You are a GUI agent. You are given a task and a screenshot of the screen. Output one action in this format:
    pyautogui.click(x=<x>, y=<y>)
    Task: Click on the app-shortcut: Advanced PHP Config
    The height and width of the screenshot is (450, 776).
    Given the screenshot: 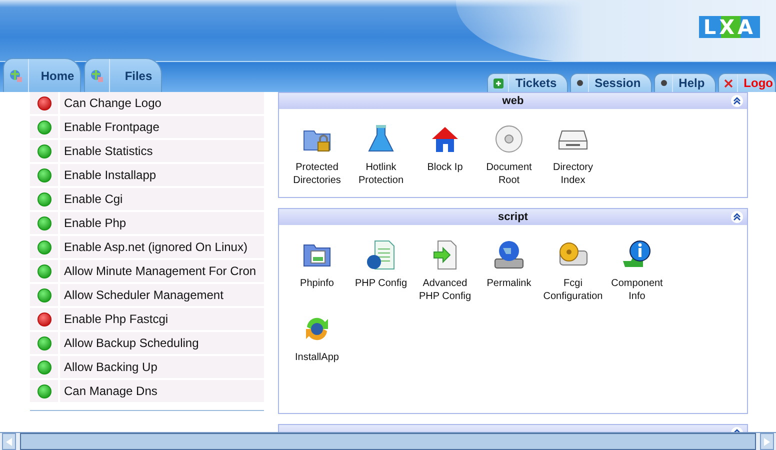 What is the action you would take?
    pyautogui.click(x=445, y=271)
    